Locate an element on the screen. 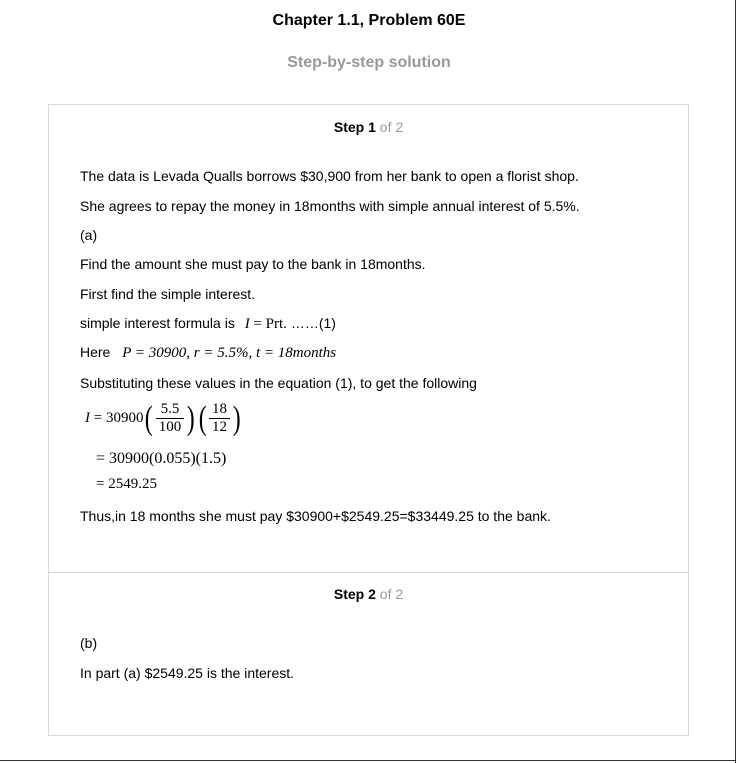 The height and width of the screenshot is (763, 738). calc-eq-1: = 30900 is located at coordinates (118, 417).